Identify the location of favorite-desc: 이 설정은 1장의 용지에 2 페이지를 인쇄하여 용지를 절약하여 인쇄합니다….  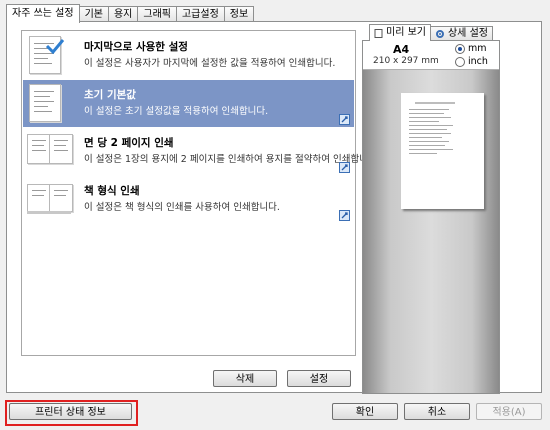
(232, 159).